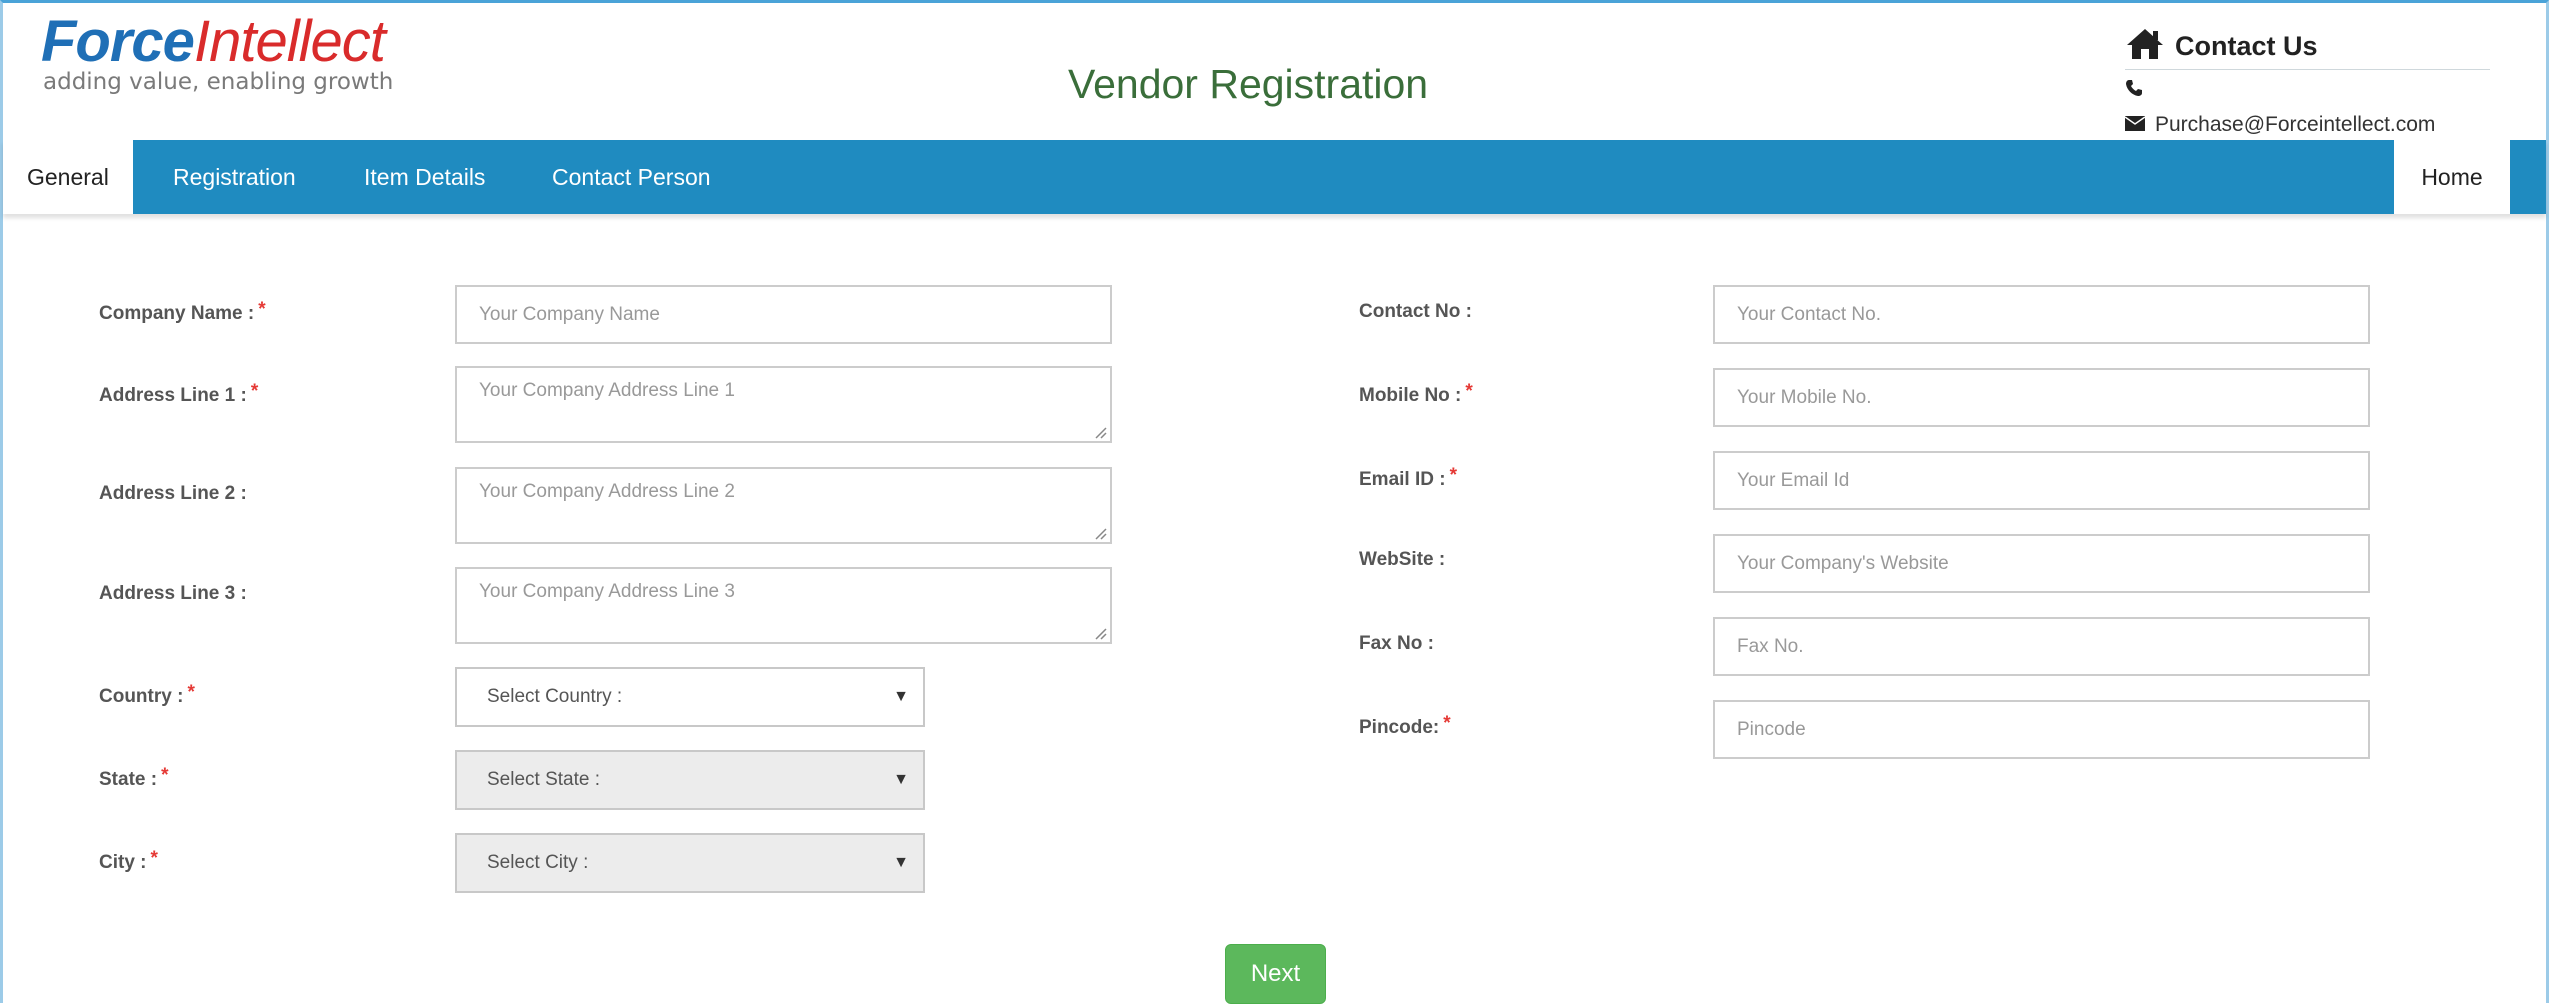 Image resolution: width=2549 pixels, height=1004 pixels. Describe the element at coordinates (2041, 729) in the screenshot. I see `pincode-input` at that location.